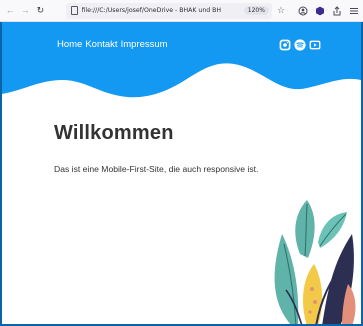  What do you see at coordinates (25, 11) in the screenshot?
I see `forward-arrow-icon: →` at bounding box center [25, 11].